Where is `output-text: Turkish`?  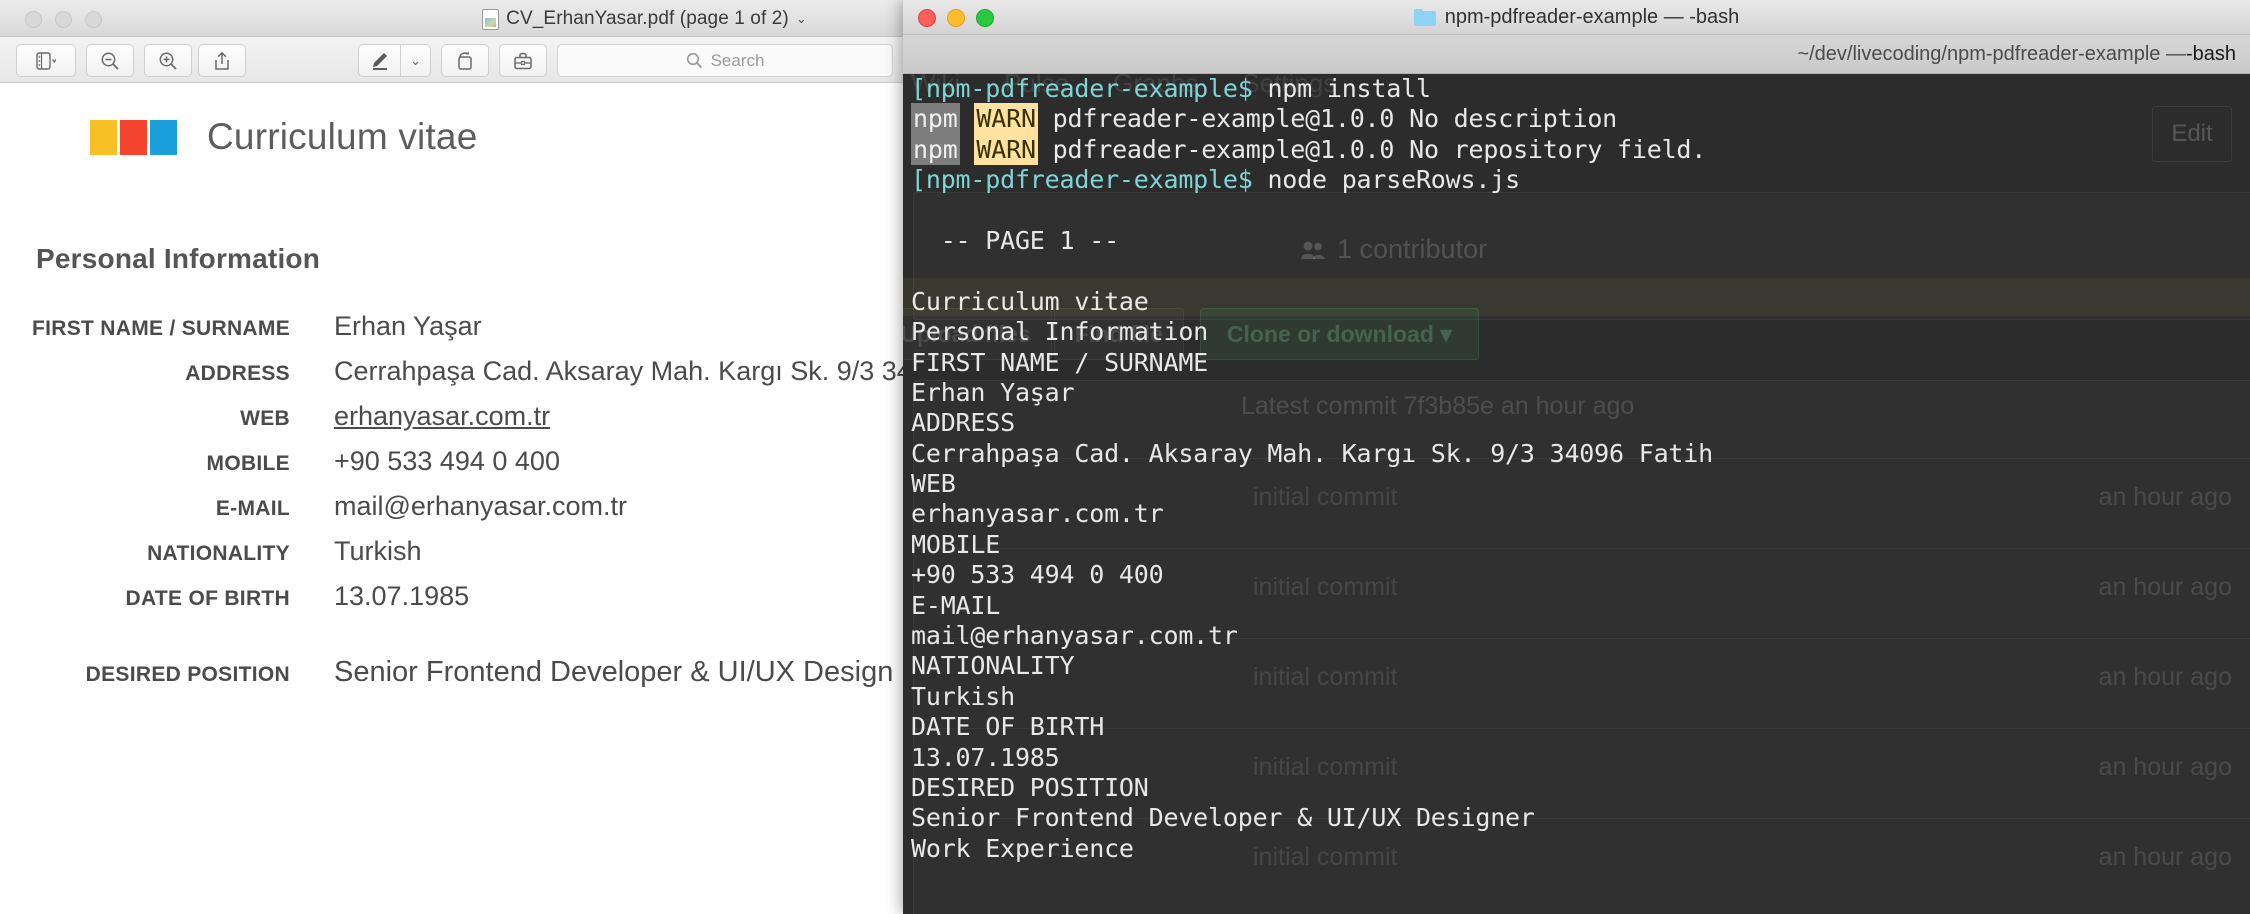 output-text: Turkish is located at coordinates (963, 696).